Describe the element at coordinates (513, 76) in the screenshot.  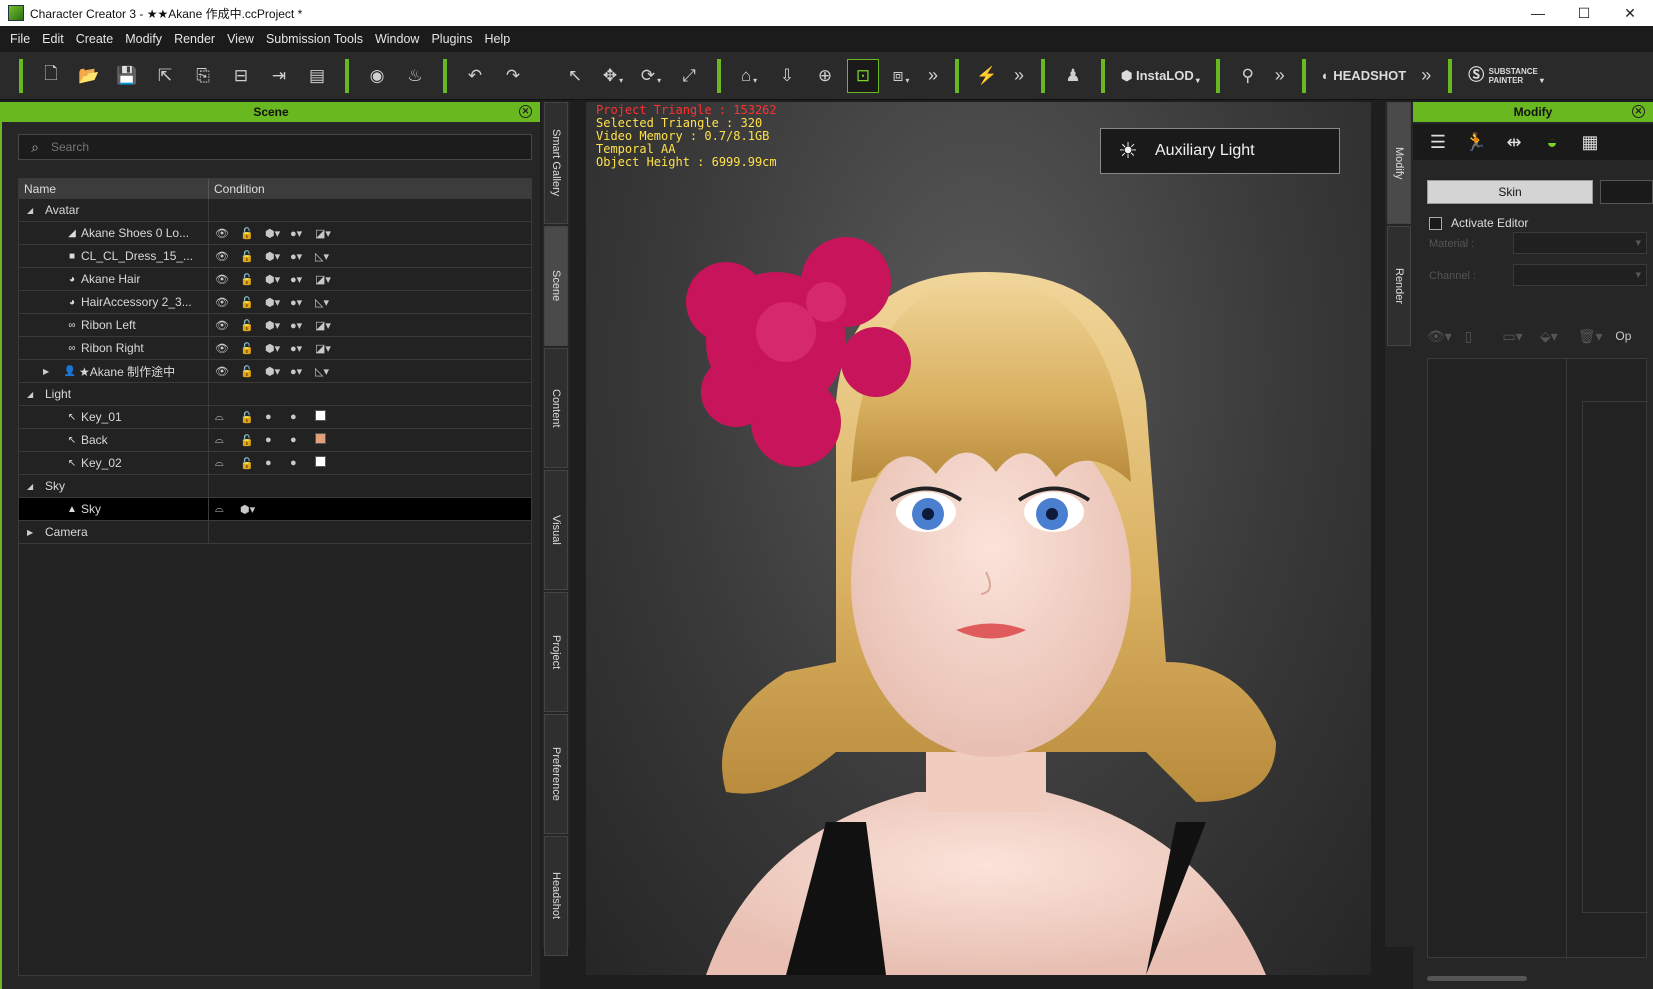
I see `redo-icon: ↷` at that location.